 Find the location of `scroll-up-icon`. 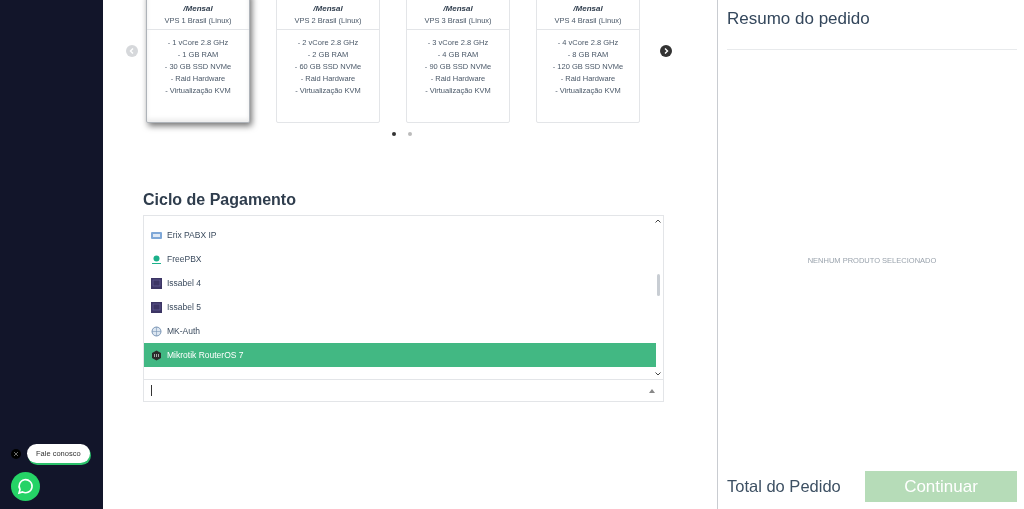

scroll-up-icon is located at coordinates (658, 221).